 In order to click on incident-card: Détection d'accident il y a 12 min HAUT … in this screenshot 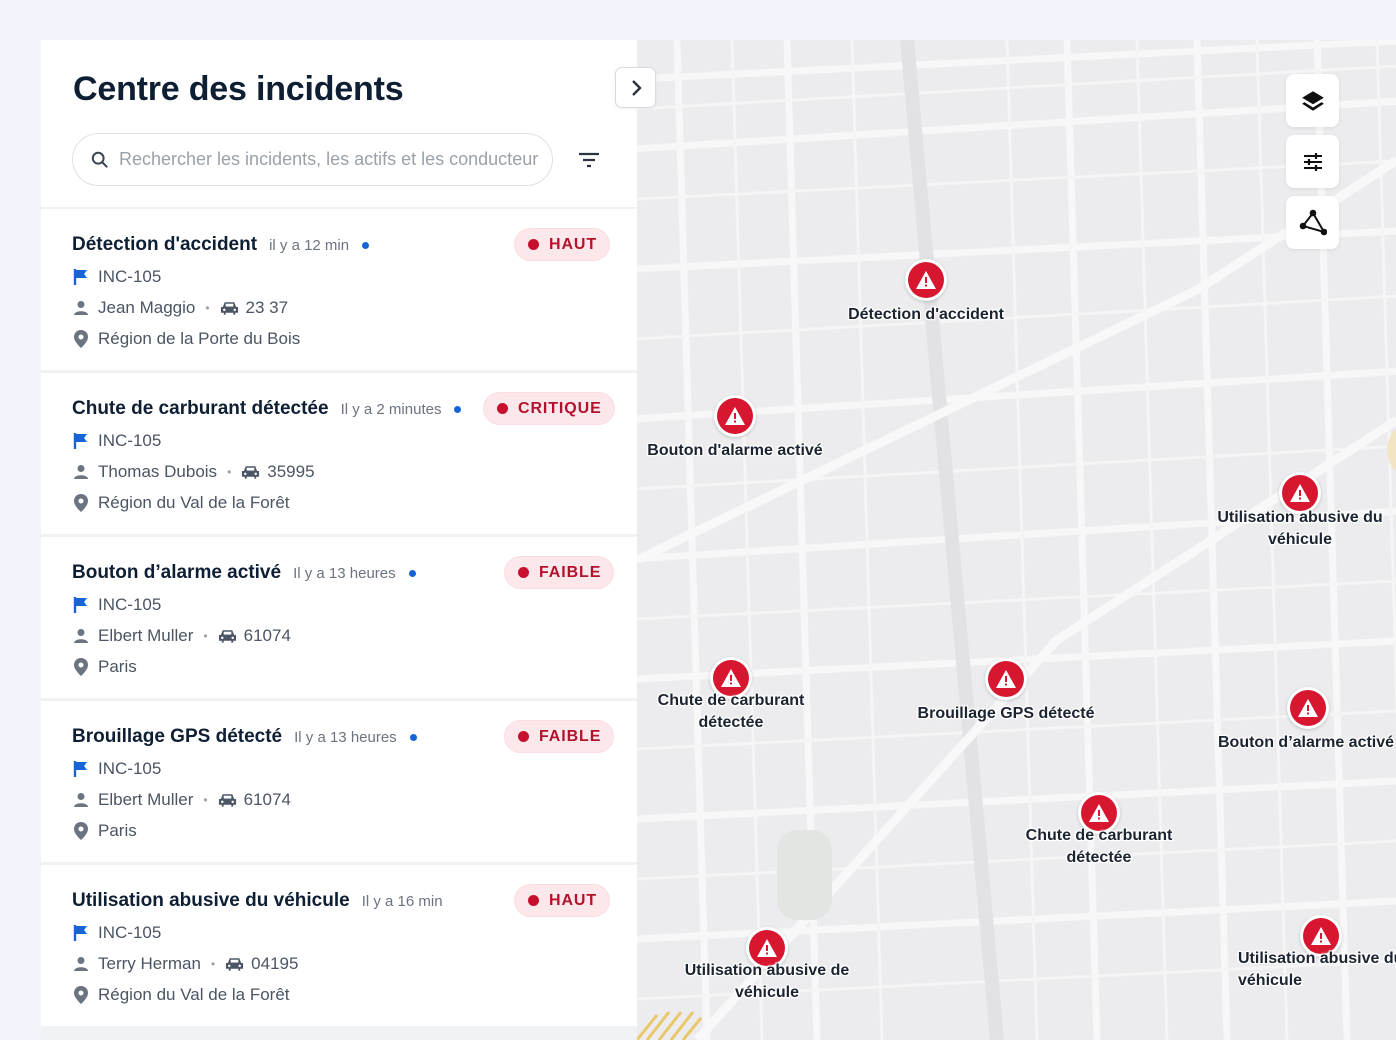, I will do `click(339, 289)`.